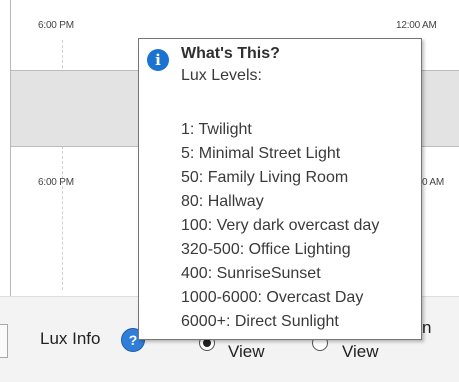 Image resolution: width=459 pixels, height=382 pixels. What do you see at coordinates (133, 340) in the screenshot?
I see `help-glyph: ?` at bounding box center [133, 340].